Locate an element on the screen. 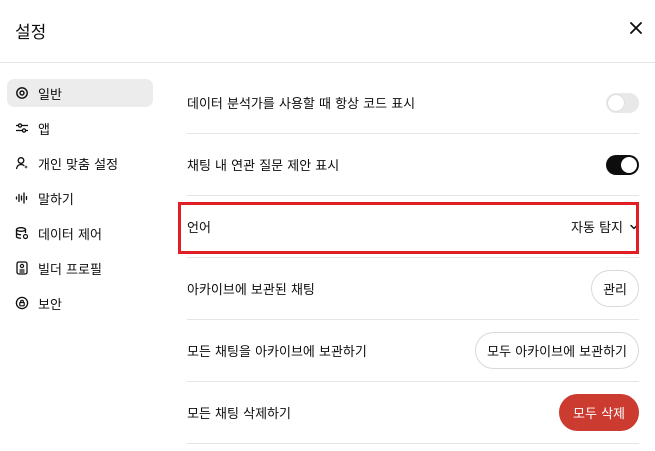 The image size is (655, 451). setting-row-follow-up-suggestions: 채팅 내 연관 질문 제안 표시 is located at coordinates (413, 165).